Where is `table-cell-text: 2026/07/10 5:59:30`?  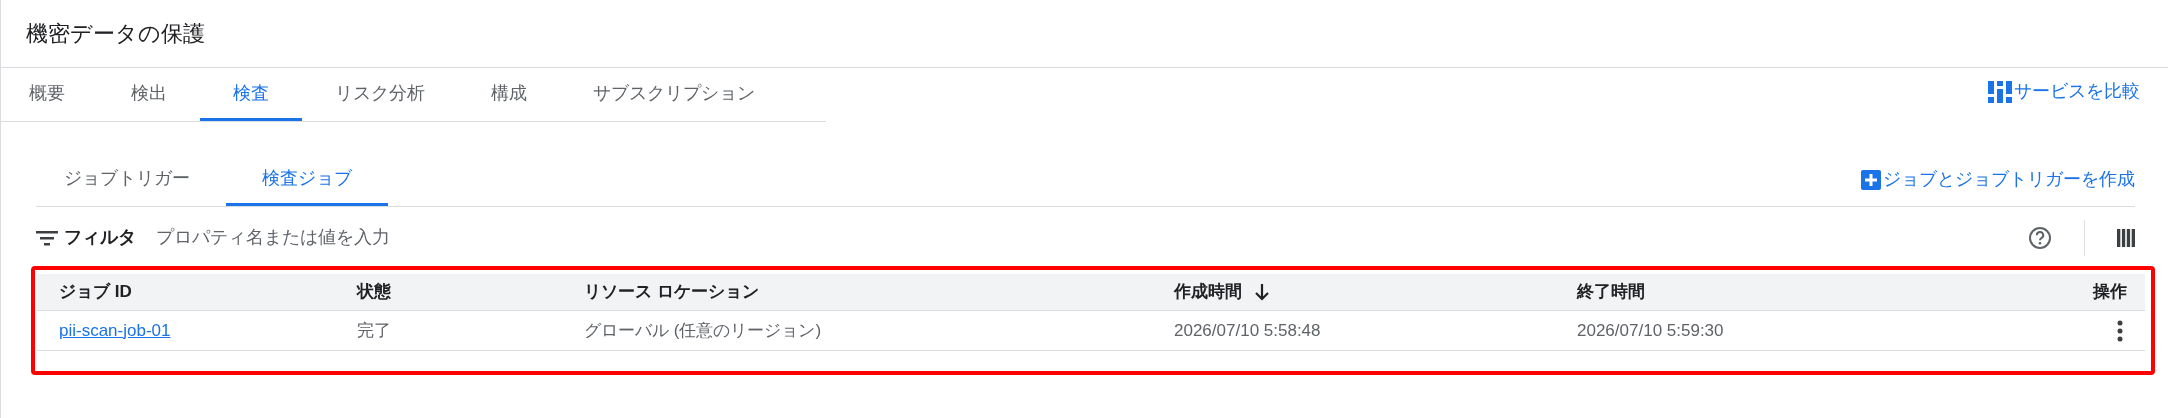 table-cell-text: 2026/07/10 5:59:30 is located at coordinates (1650, 330).